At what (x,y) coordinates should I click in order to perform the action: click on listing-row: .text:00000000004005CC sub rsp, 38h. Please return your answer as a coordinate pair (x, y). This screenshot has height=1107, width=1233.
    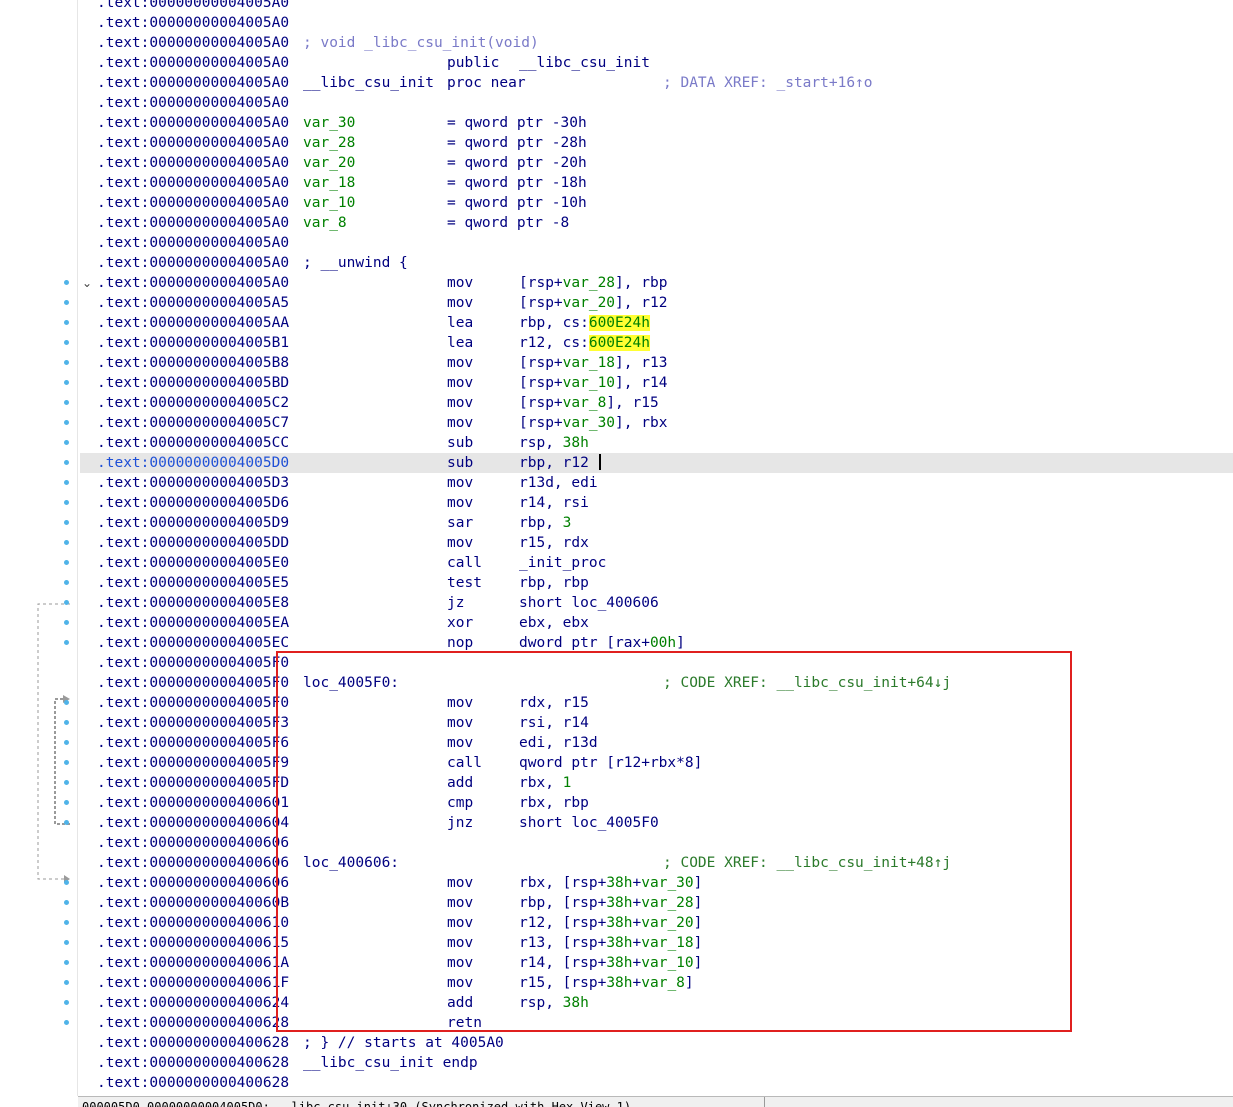
    Looking at the image, I should click on (656, 443).